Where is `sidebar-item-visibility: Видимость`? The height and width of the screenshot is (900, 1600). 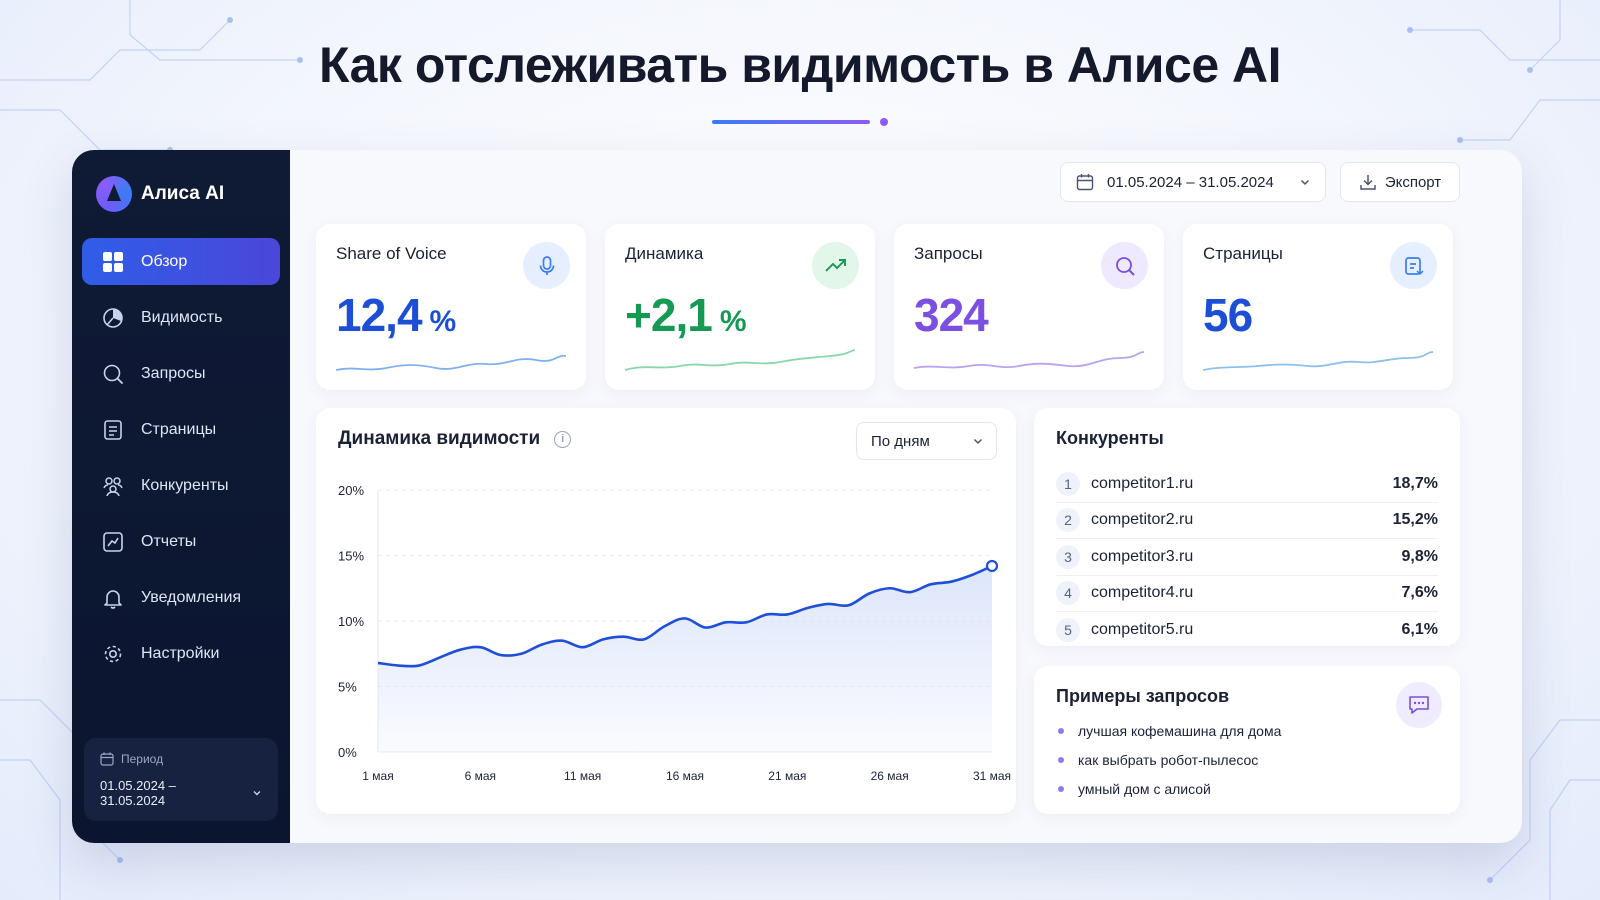
sidebar-item-visibility: Видимость is located at coordinates (181, 317).